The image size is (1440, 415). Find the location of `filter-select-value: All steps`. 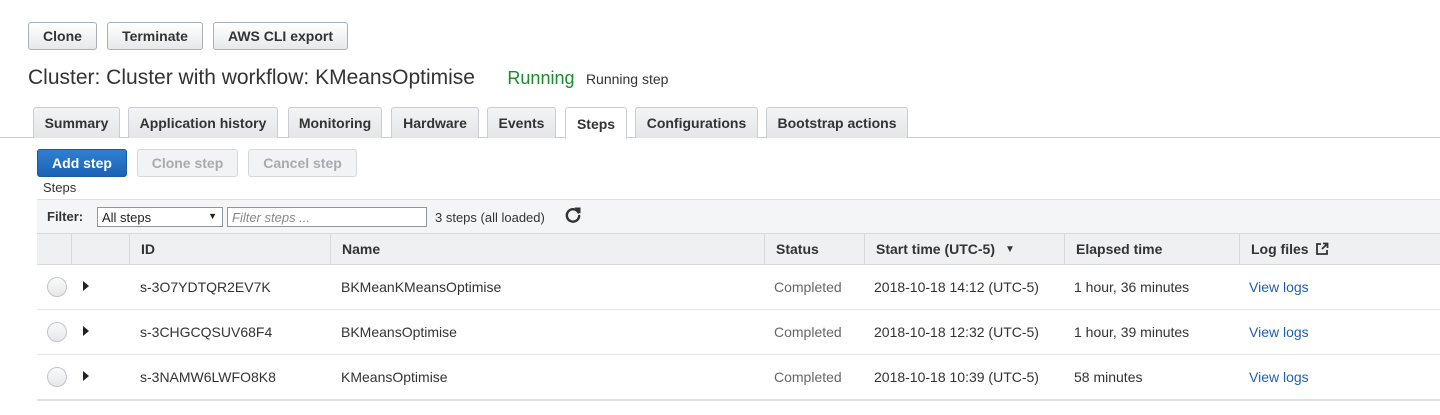

filter-select-value: All steps is located at coordinates (127, 217).